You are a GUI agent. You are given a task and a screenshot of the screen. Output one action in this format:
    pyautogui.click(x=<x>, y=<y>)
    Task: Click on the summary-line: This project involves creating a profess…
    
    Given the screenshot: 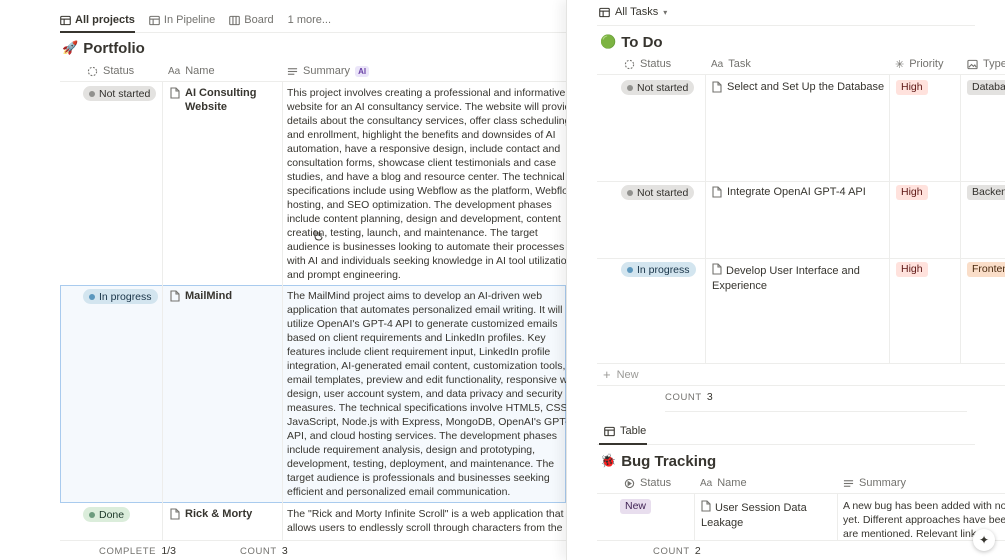 What is the action you would take?
    pyautogui.click(x=426, y=93)
    